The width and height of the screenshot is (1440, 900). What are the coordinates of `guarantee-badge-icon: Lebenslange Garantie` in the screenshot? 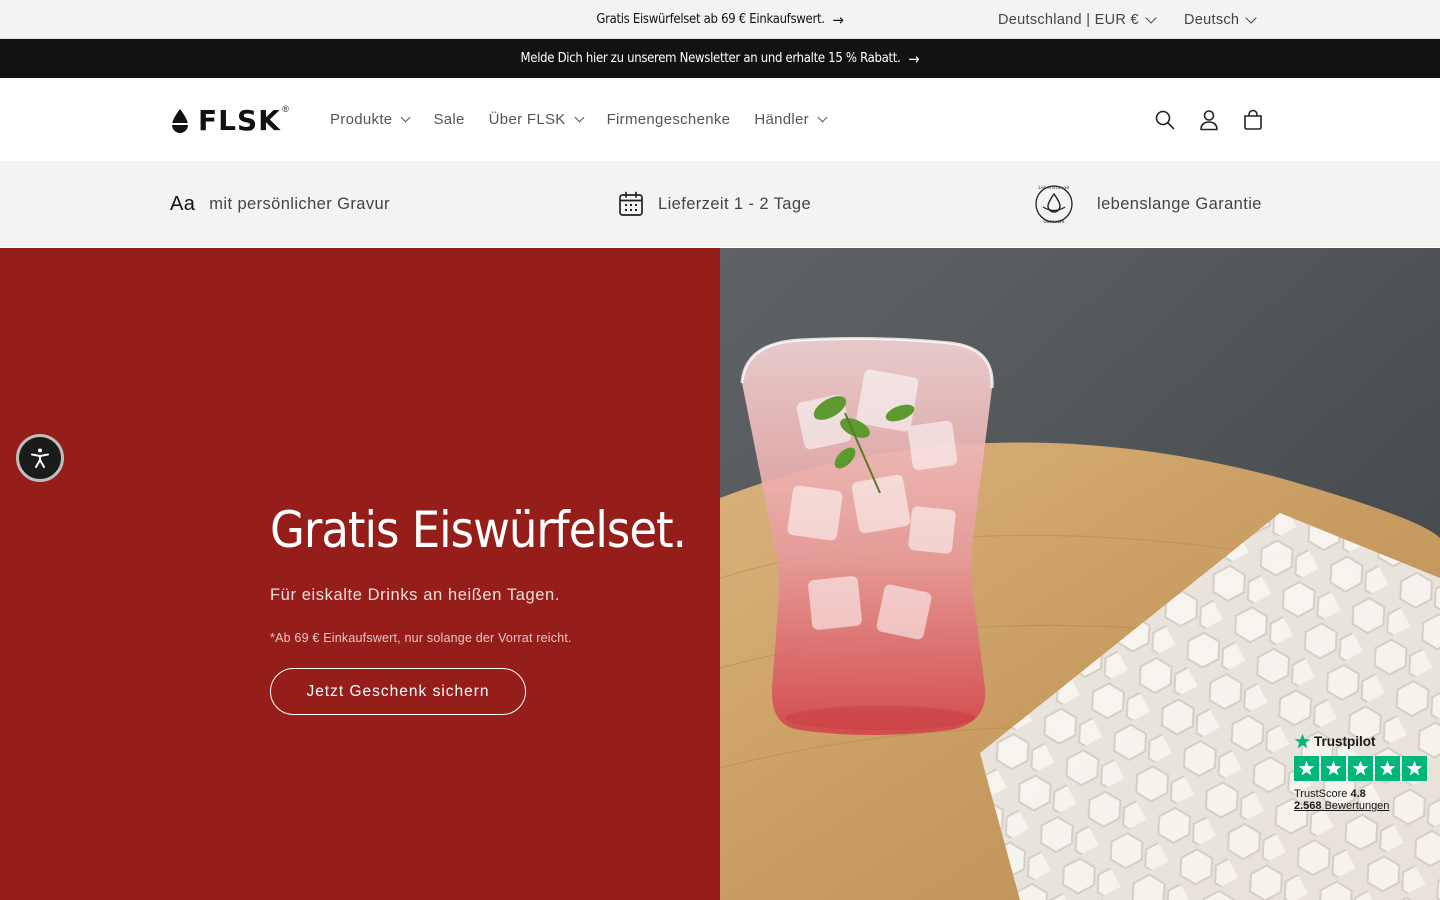 It's located at (1054, 204).